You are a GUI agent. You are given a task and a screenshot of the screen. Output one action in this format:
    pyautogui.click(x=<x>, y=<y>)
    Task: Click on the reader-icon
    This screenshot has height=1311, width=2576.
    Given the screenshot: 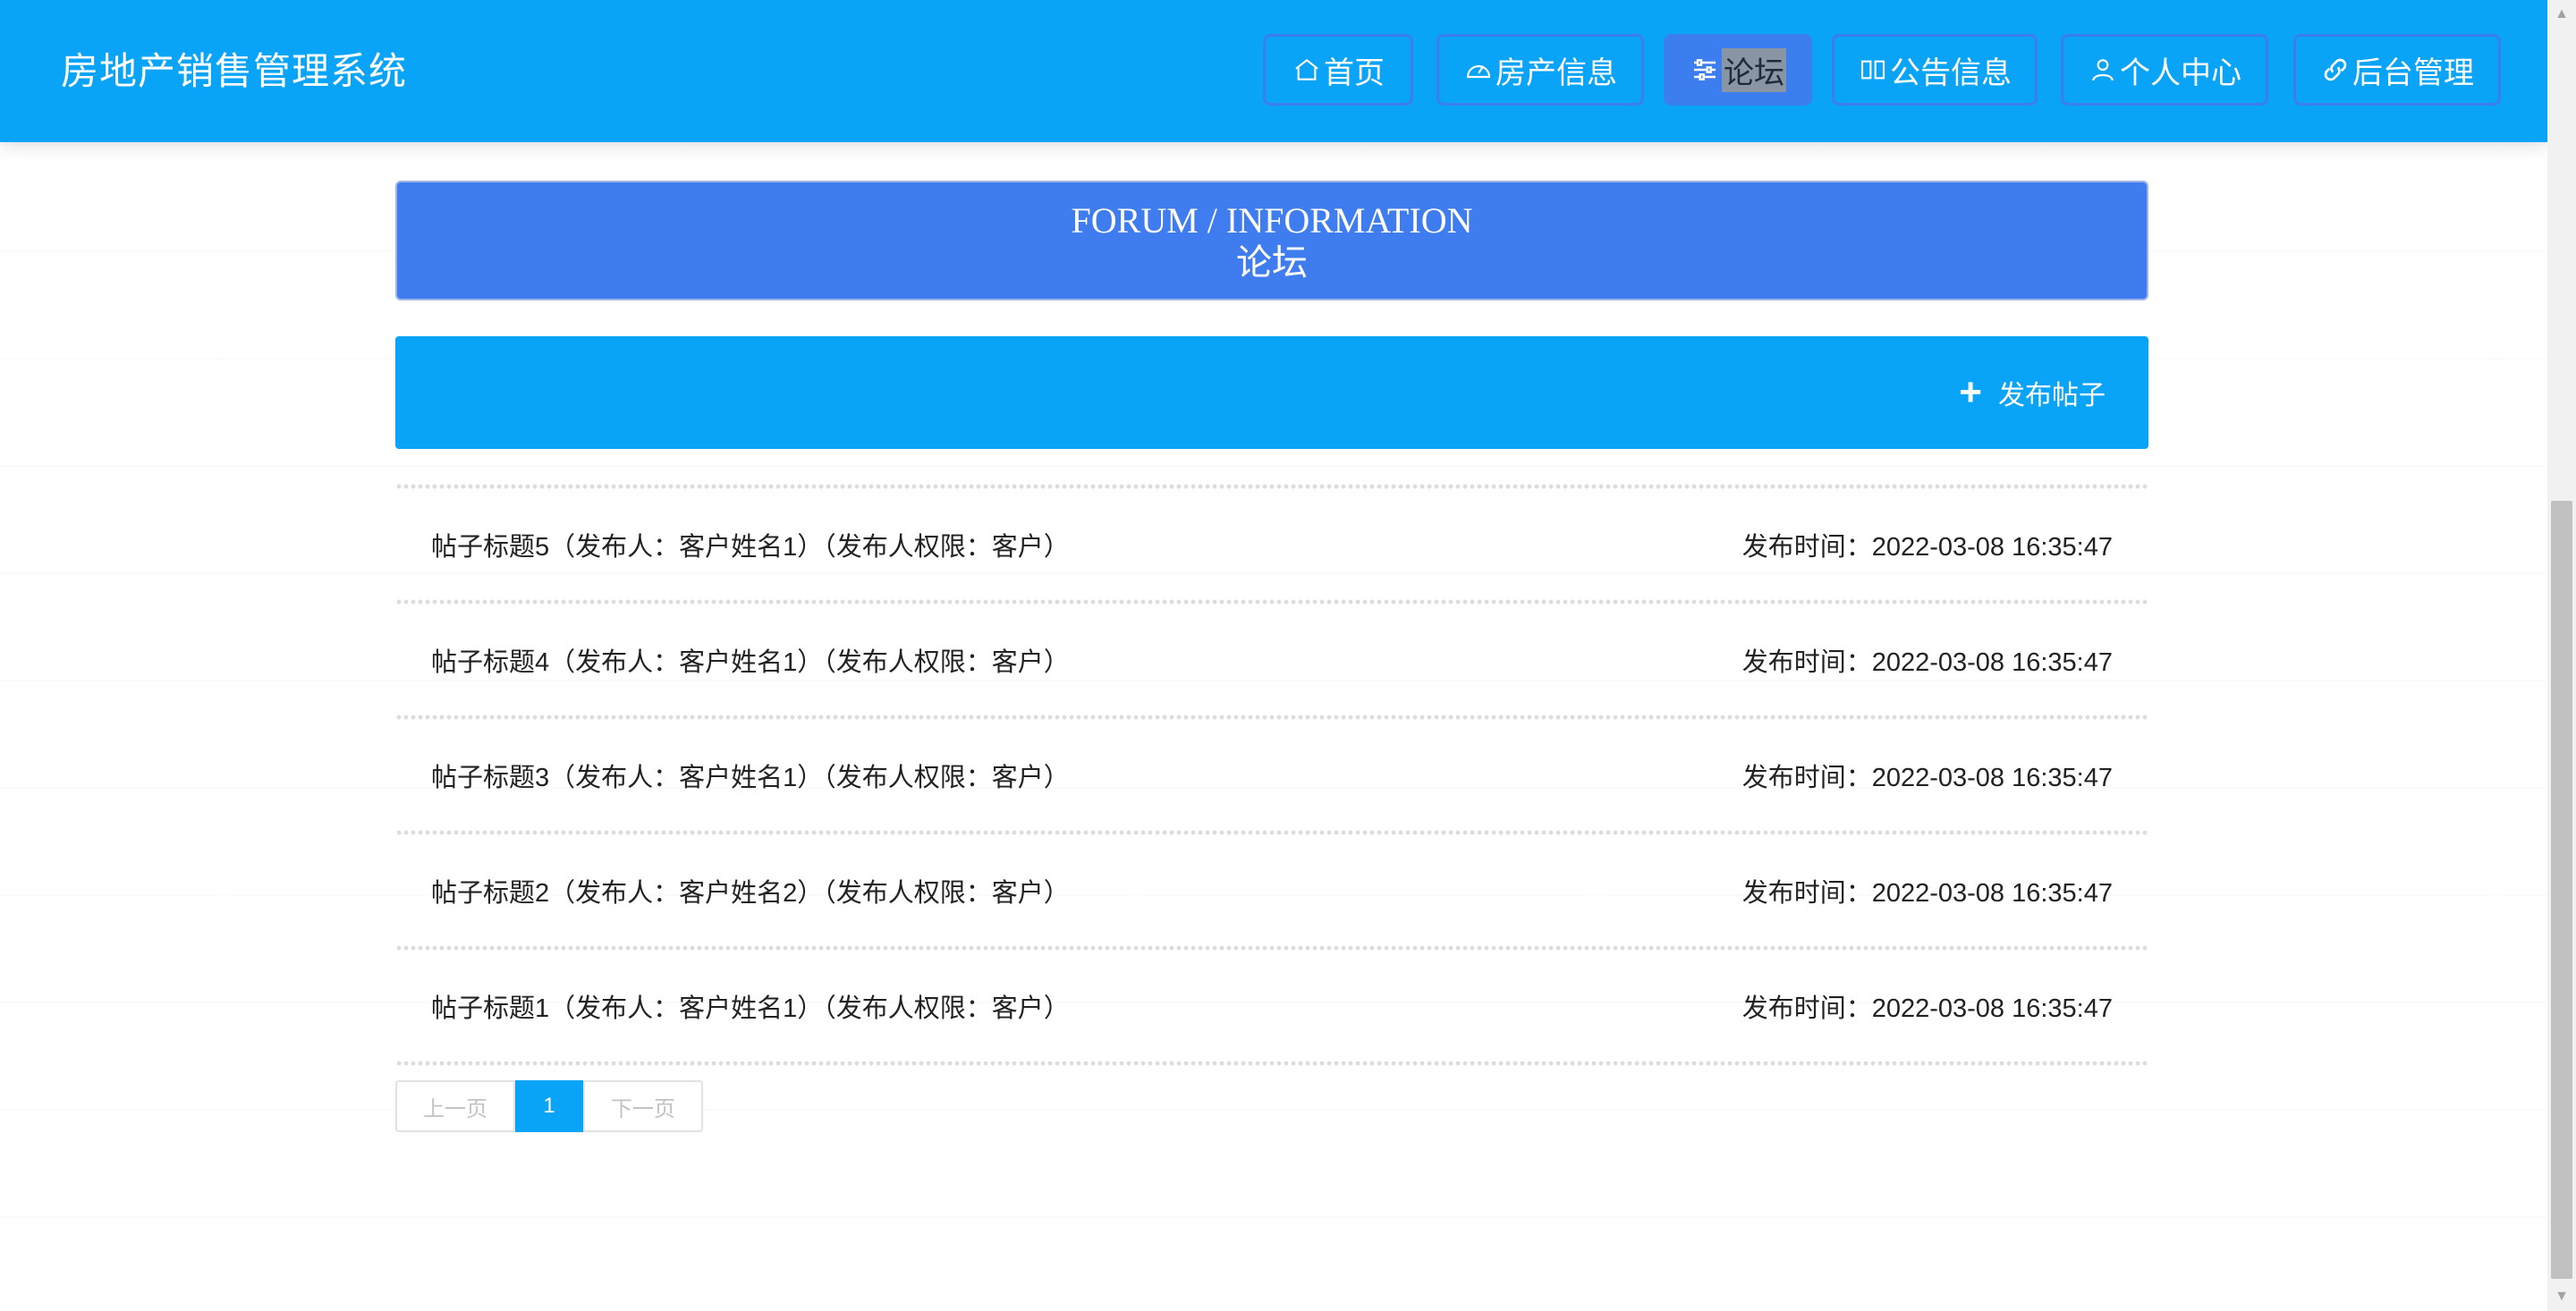 What is the action you would take?
    pyautogui.click(x=1873, y=70)
    